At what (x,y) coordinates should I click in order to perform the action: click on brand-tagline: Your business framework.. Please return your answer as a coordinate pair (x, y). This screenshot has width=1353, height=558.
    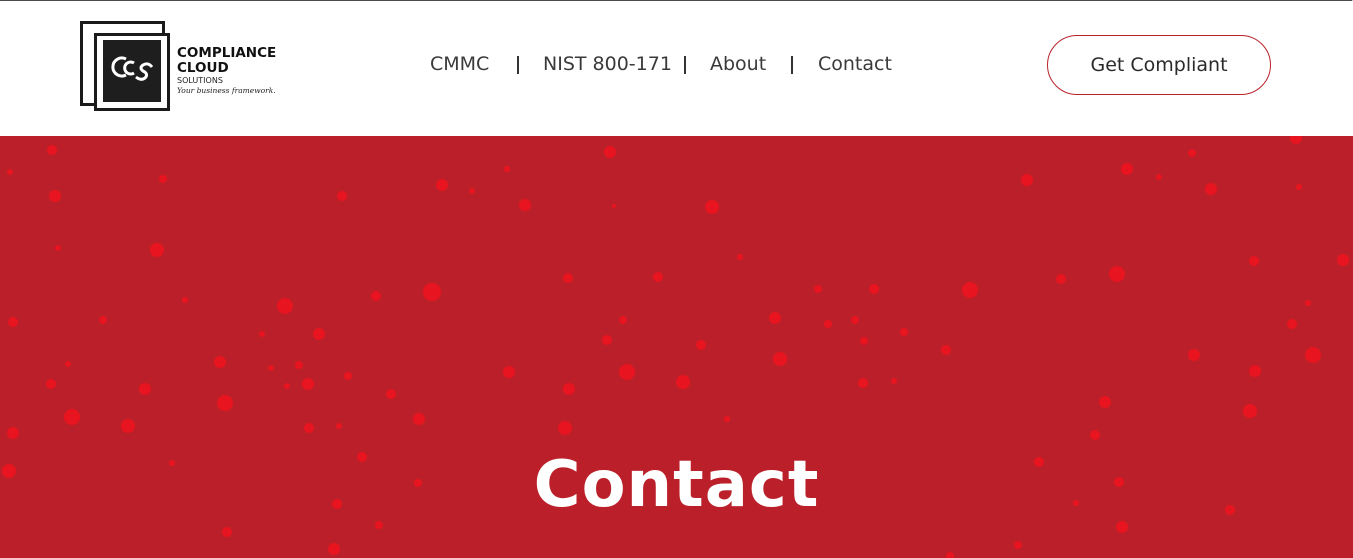
    Looking at the image, I should click on (226, 90).